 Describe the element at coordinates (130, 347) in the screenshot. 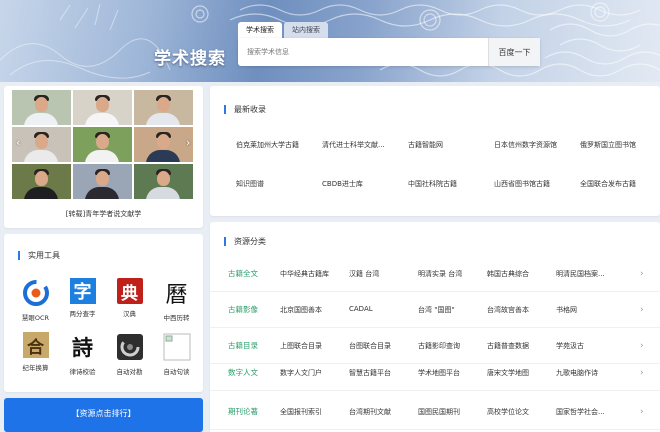

I see `collate-icon` at that location.